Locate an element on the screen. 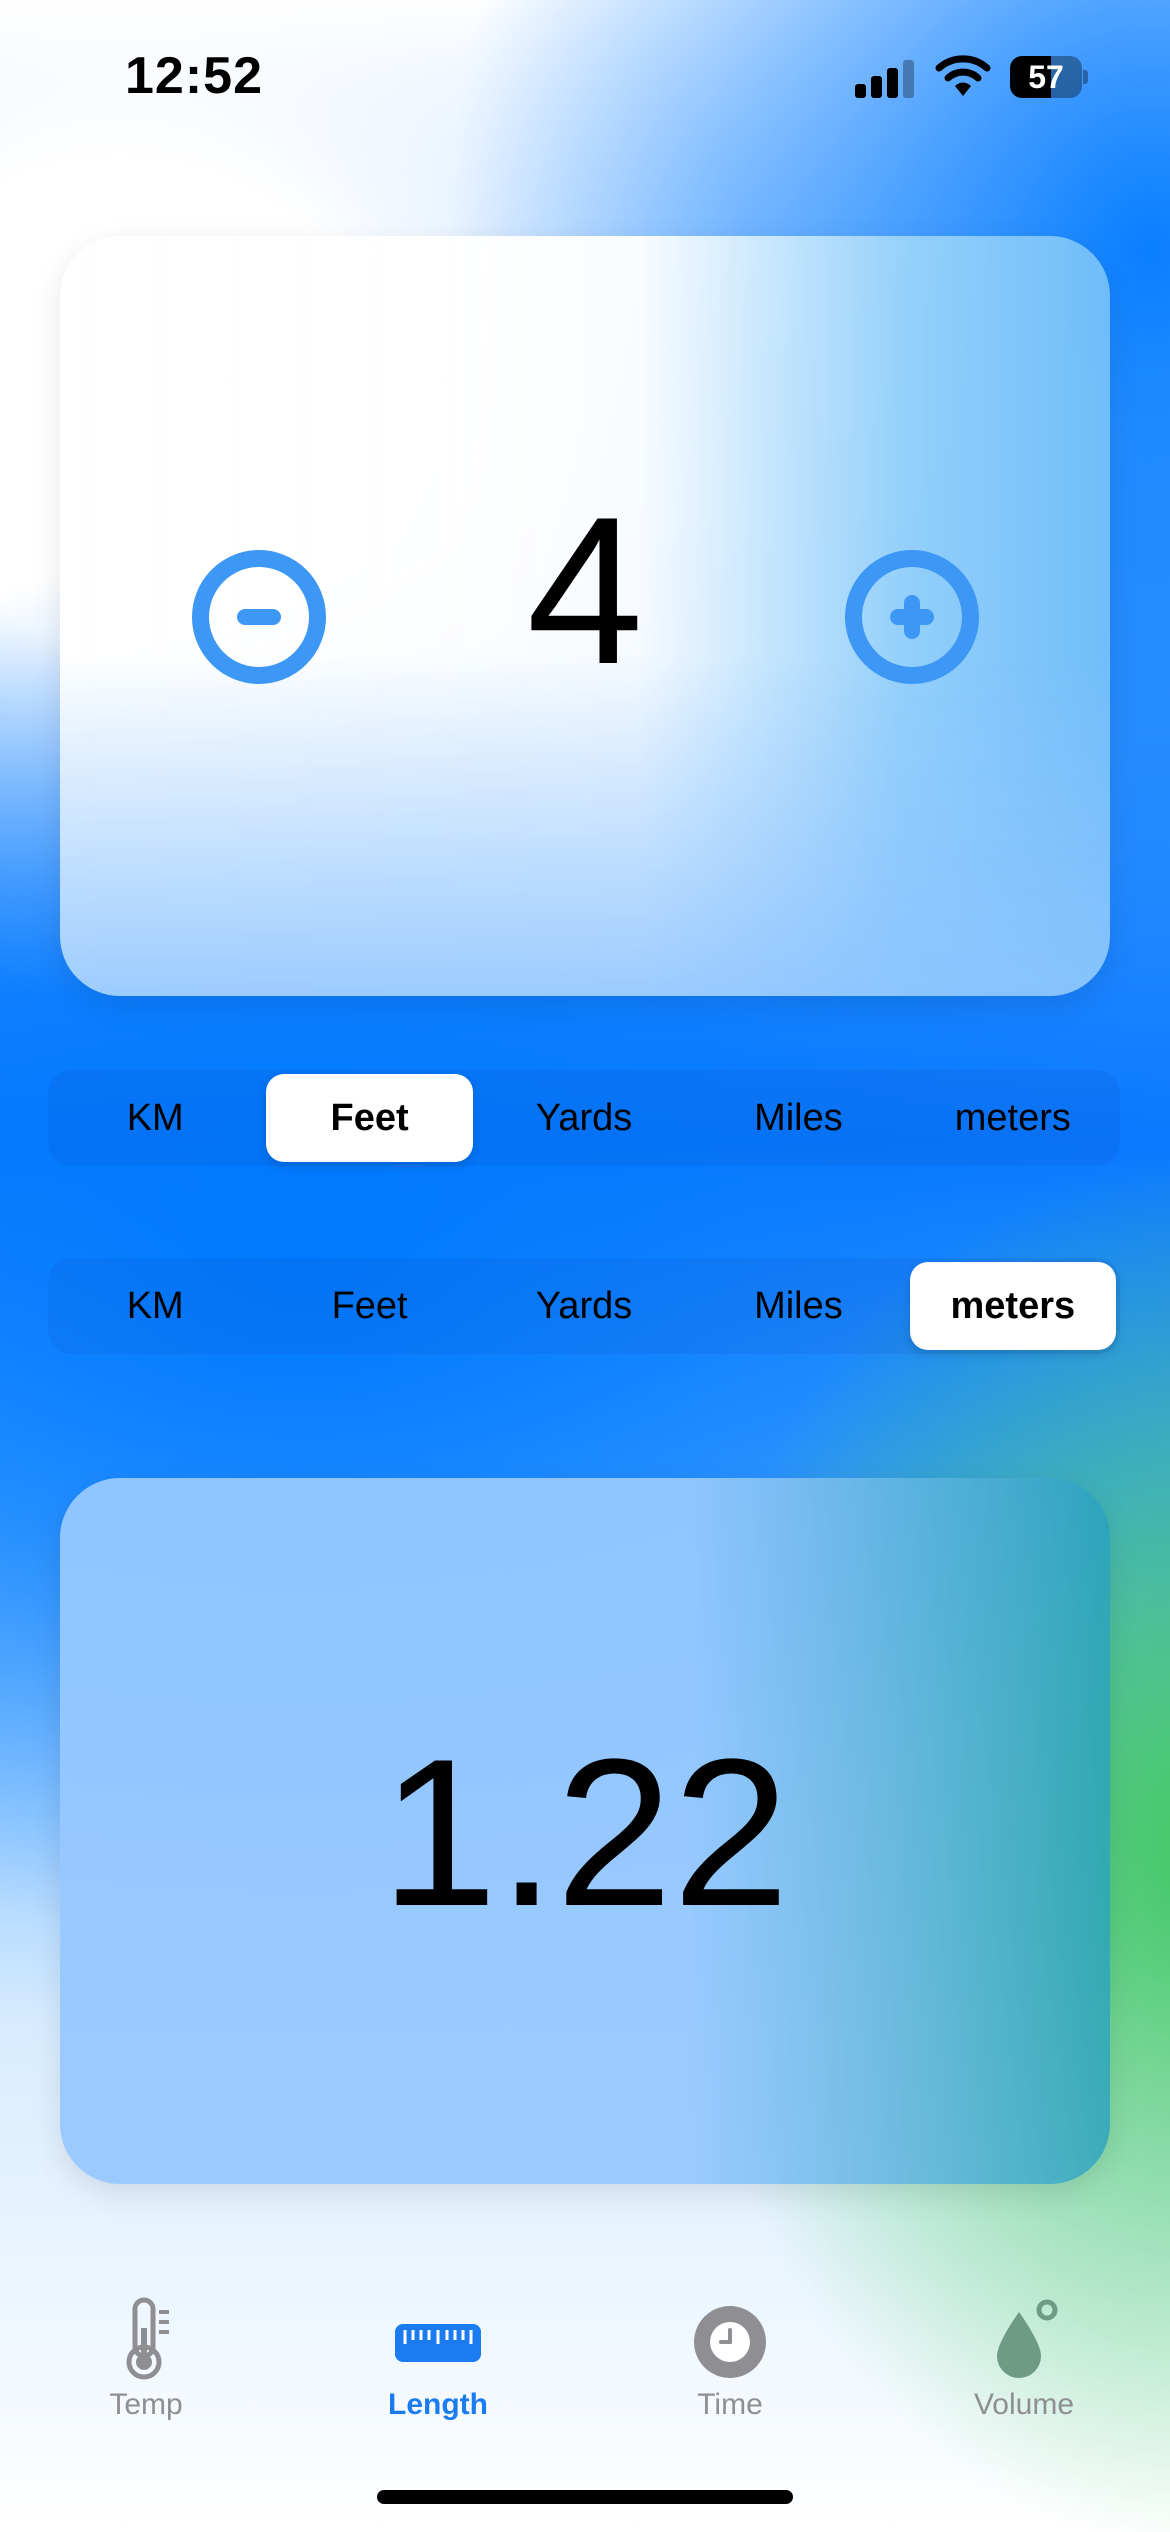  to-segment-yards: Yards is located at coordinates (584, 1306).